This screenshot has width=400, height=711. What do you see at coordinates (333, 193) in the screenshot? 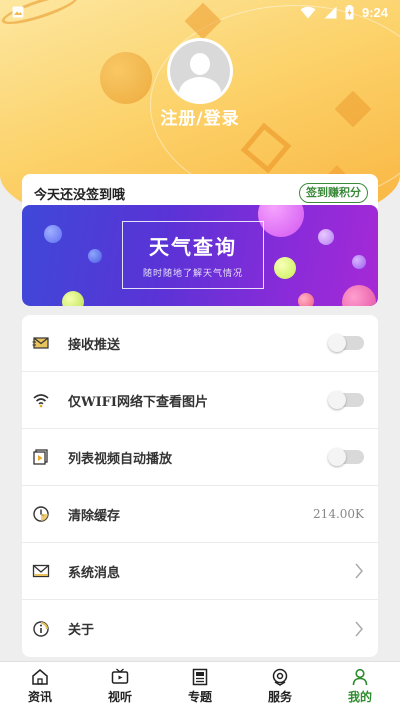
I see `checkin-button: 签到赚积分` at bounding box center [333, 193].